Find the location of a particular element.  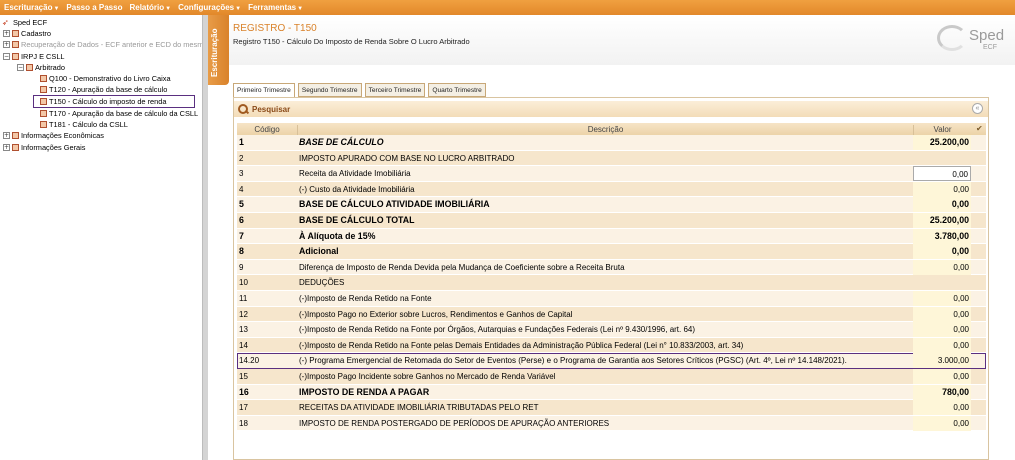

search-bar: Pesquisar « is located at coordinates (611, 109).